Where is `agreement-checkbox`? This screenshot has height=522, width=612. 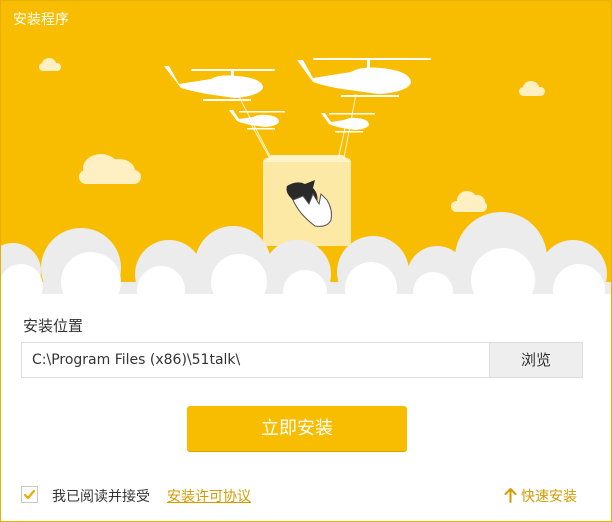 agreement-checkbox is located at coordinates (29, 494).